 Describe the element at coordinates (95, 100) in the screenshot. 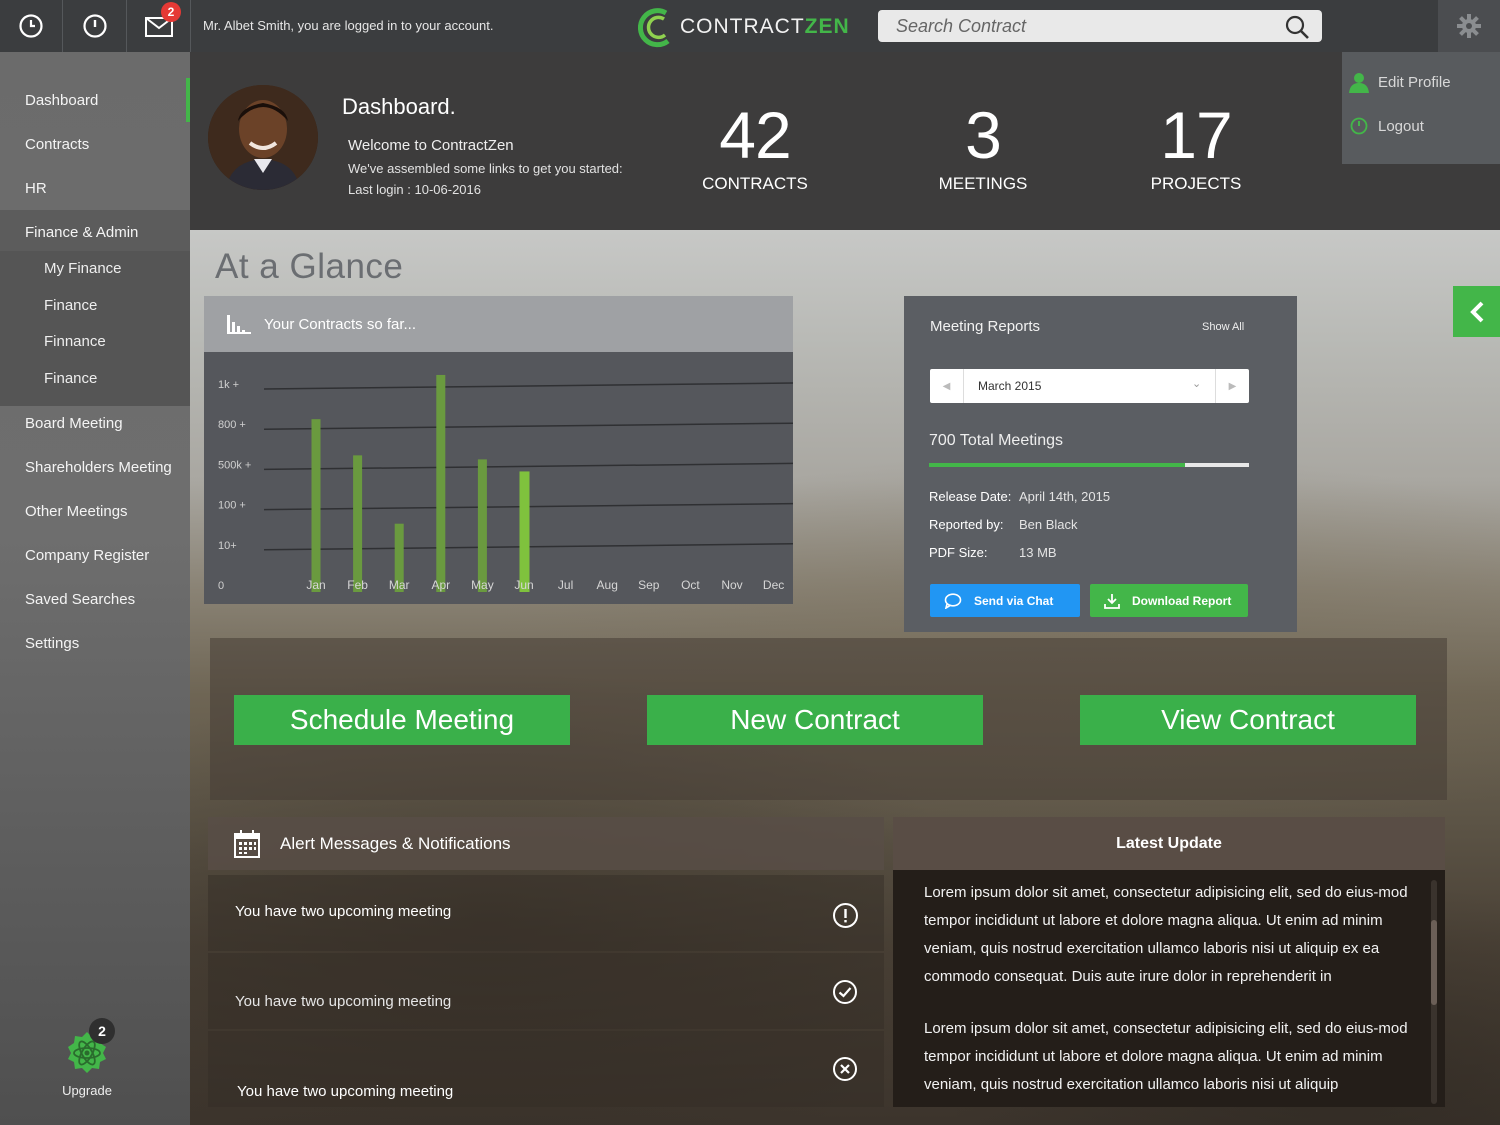

I see `sidebar-item-dashboard: Dashboard` at that location.